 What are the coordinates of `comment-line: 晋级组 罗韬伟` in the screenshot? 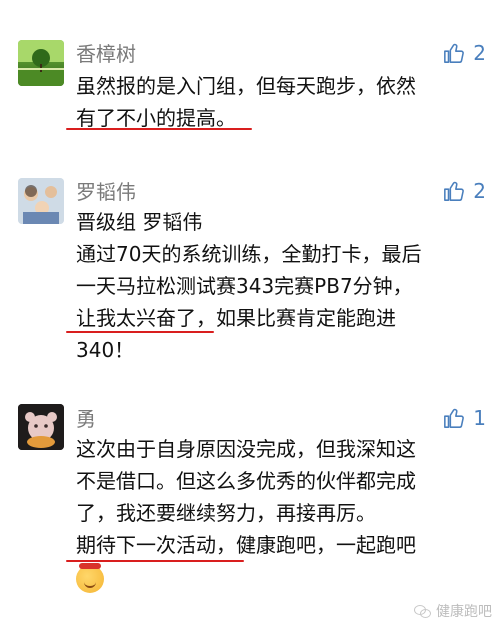 It's located at (139, 222).